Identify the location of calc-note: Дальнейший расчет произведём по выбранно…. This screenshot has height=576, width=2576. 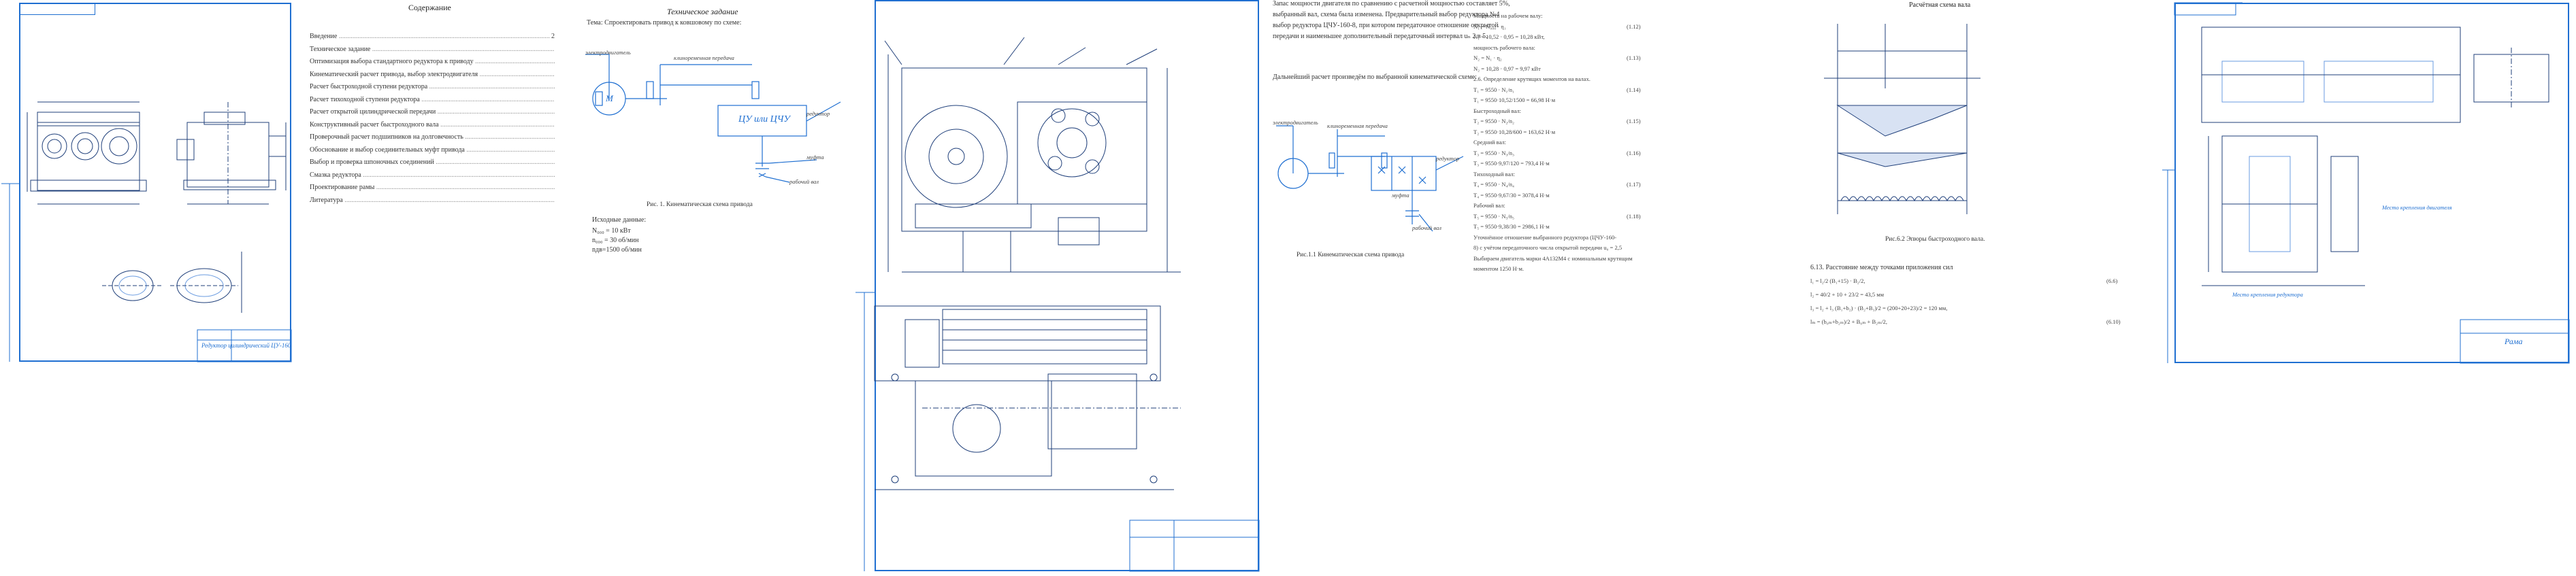
(1375, 77).